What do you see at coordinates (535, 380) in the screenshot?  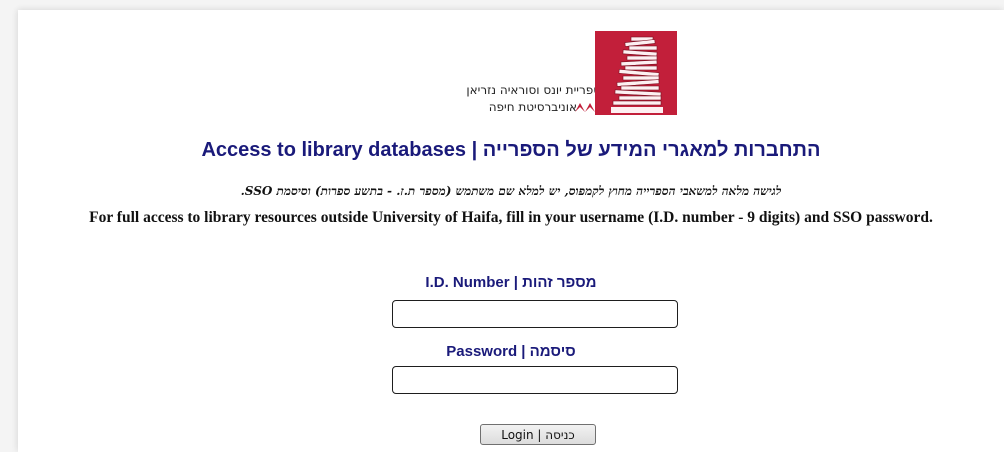 I see `password-input` at bounding box center [535, 380].